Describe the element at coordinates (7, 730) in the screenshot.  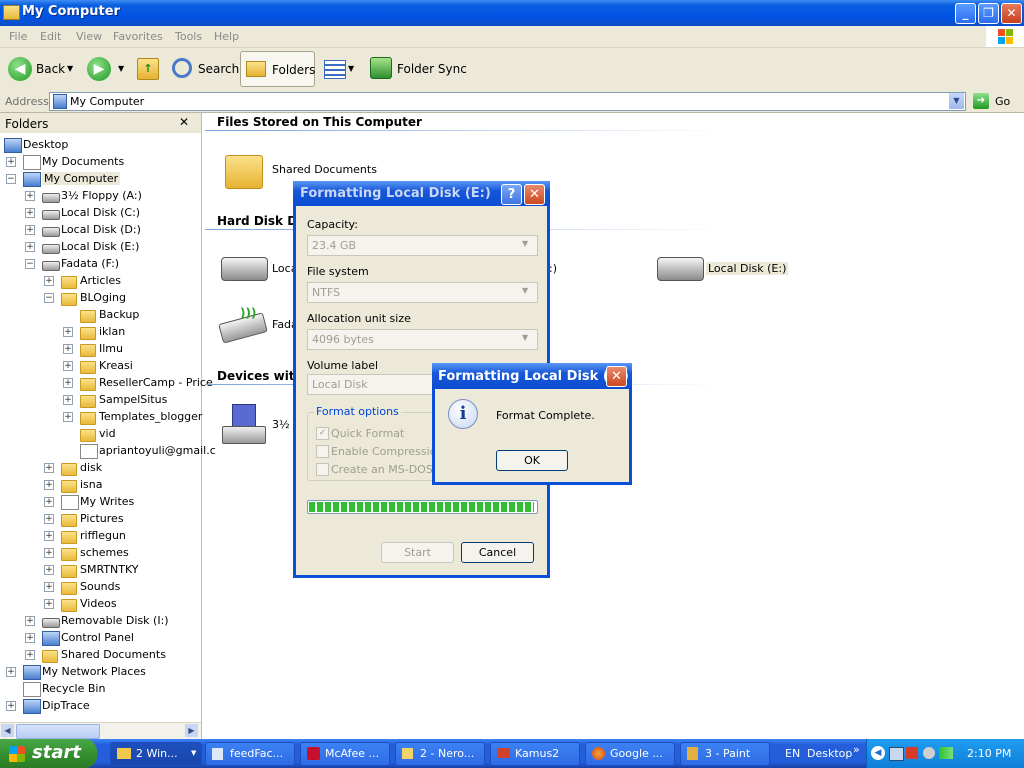
I see `scroll-left-icon: ◀` at that location.